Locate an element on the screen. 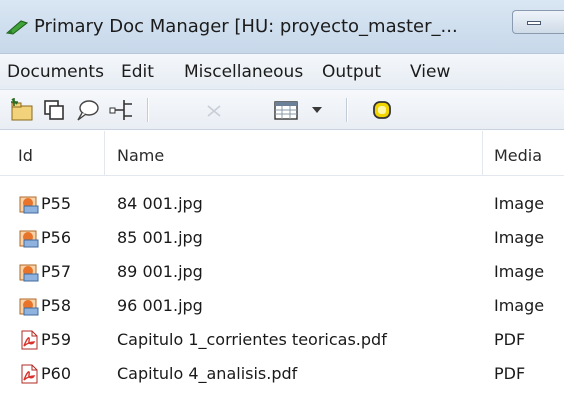 This screenshot has width=564, height=394. table-view-dropdown is located at coordinates (301, 110).